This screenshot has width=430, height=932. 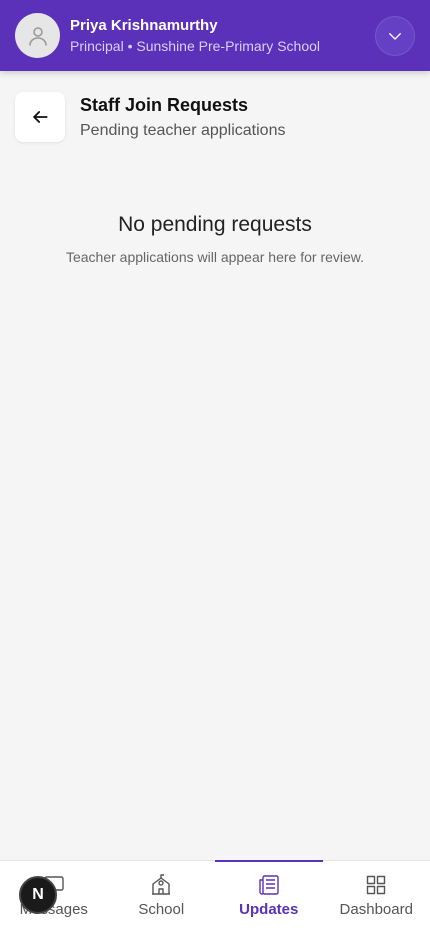 I want to click on nav-label-updates: Updates, so click(x=269, y=909).